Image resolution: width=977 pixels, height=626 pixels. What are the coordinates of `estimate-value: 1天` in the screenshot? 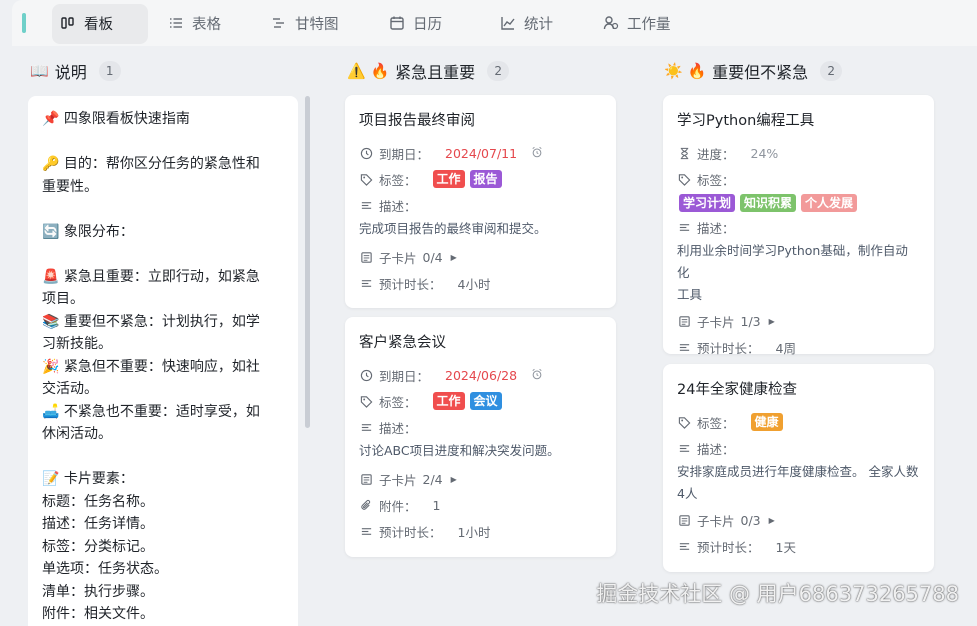 It's located at (785, 547).